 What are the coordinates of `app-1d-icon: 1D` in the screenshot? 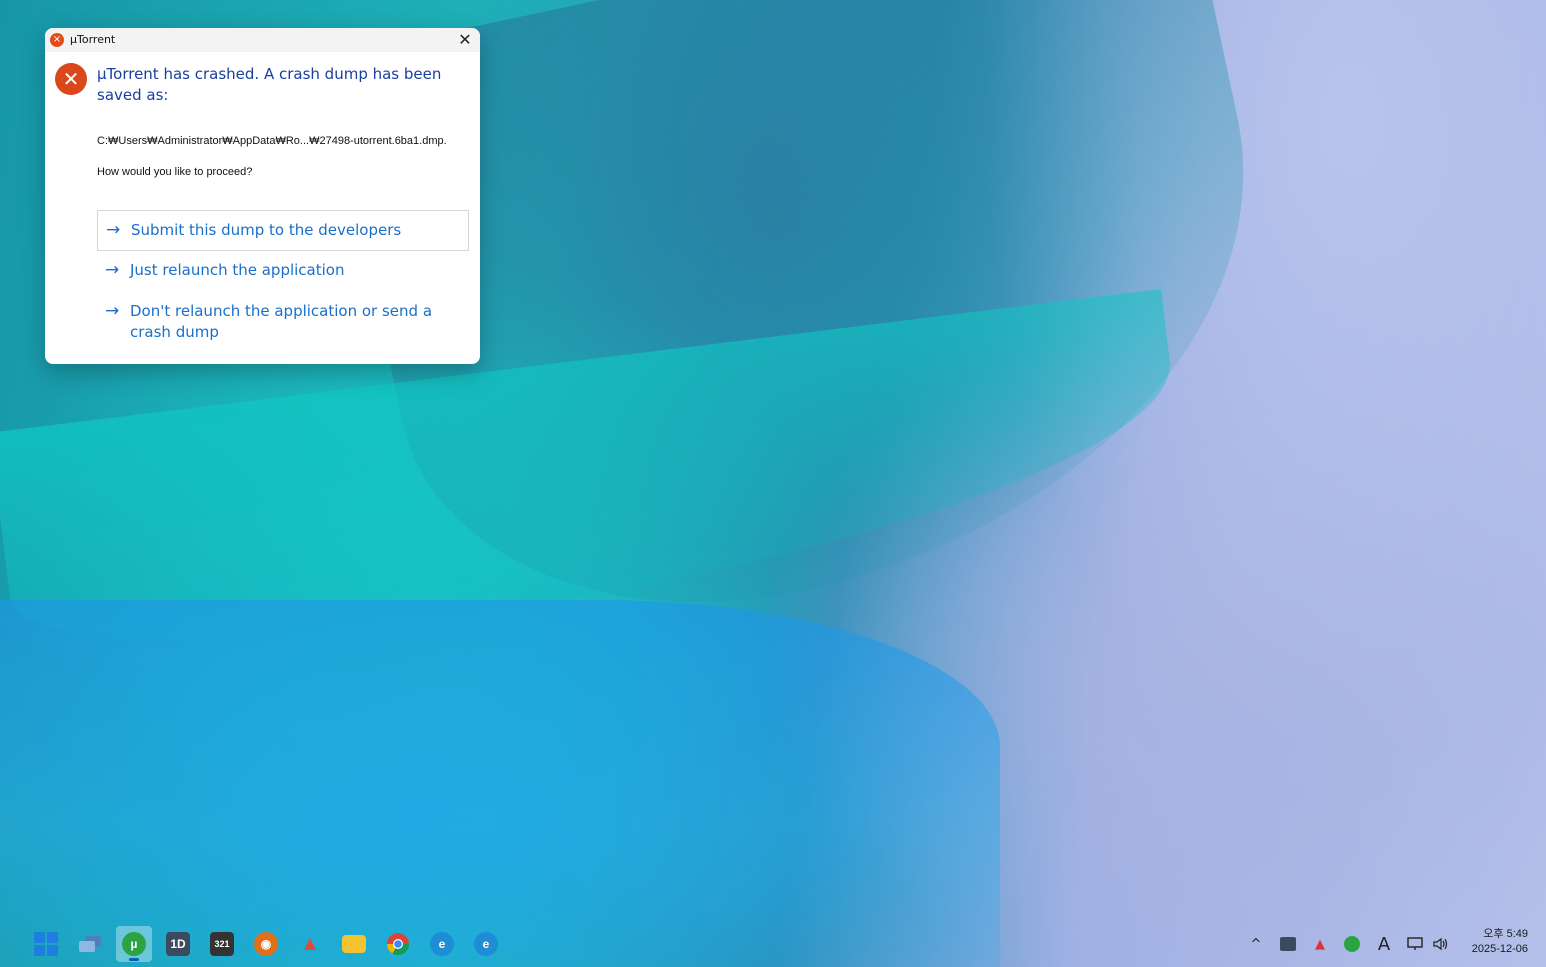 It's located at (178, 944).